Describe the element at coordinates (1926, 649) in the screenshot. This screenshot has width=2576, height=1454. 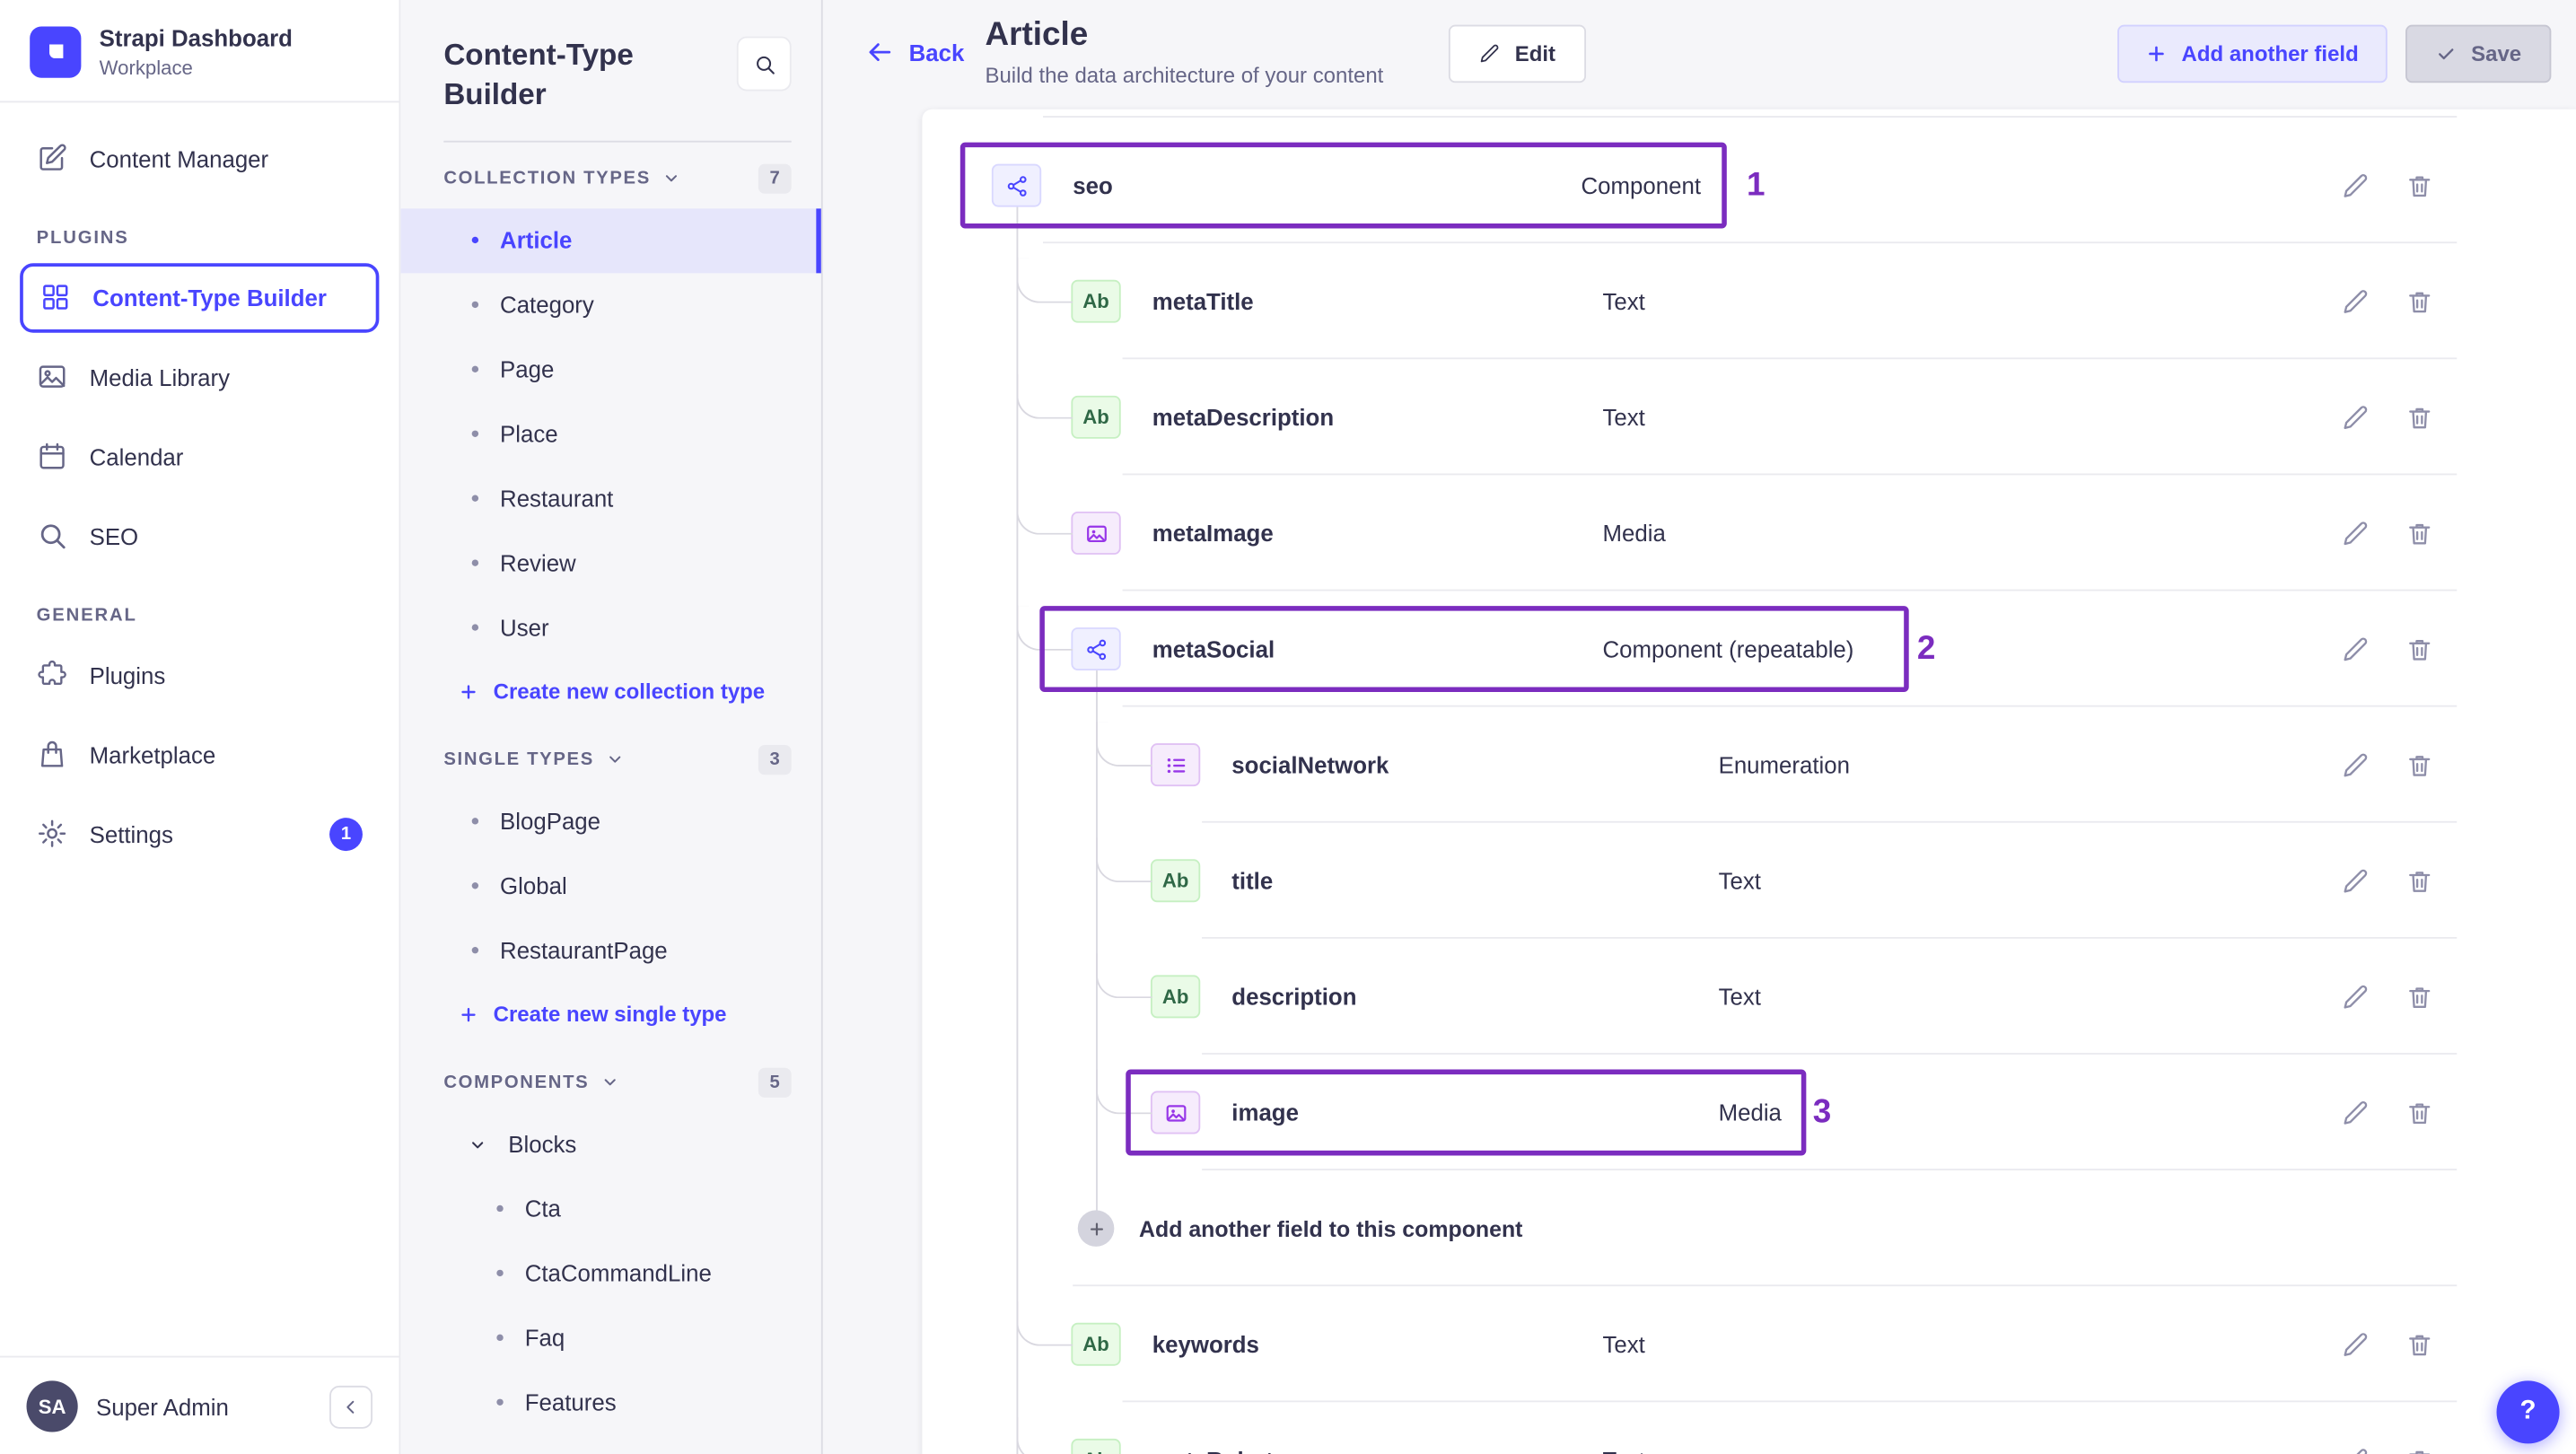
I see `annotation-number-2: 2` at that location.